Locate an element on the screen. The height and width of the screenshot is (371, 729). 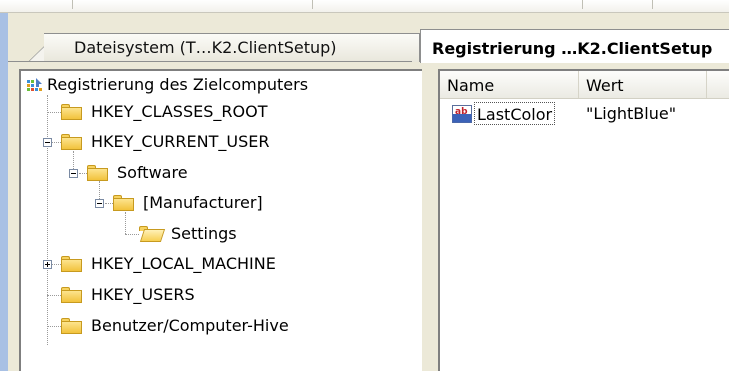
tree-node-label: HKEY_CLASSES_ROOT is located at coordinates (179, 111).